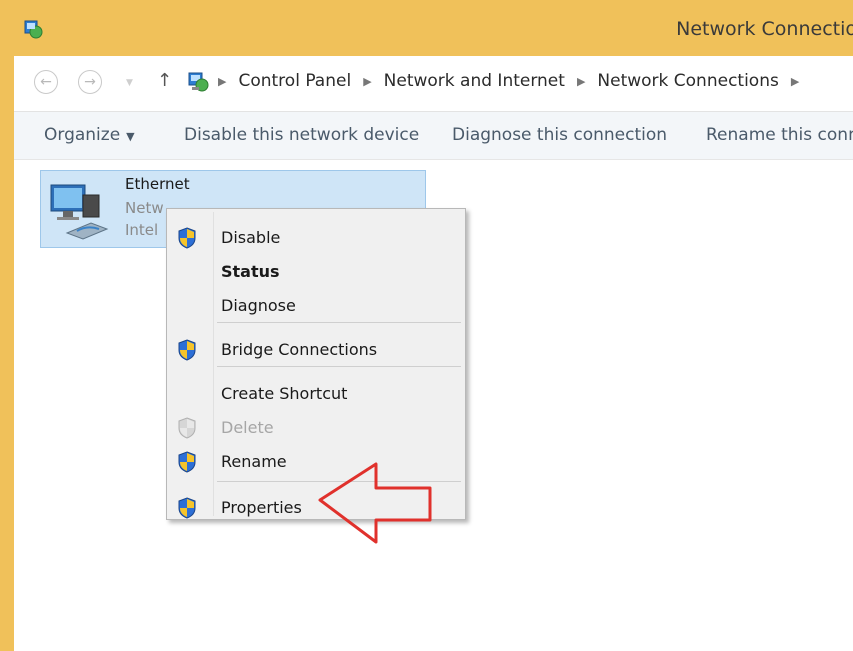  Describe the element at coordinates (316, 272) in the screenshot. I see `menu-item-status: Status` at that location.